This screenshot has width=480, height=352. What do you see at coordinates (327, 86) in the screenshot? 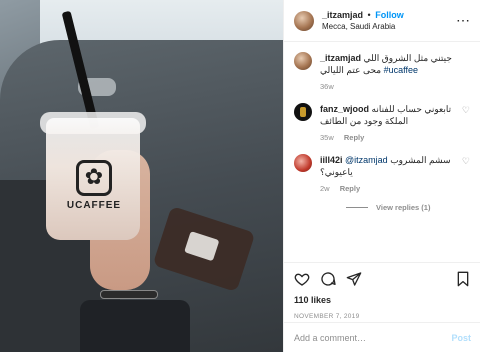
I see `caption-age: 36w` at bounding box center [327, 86].